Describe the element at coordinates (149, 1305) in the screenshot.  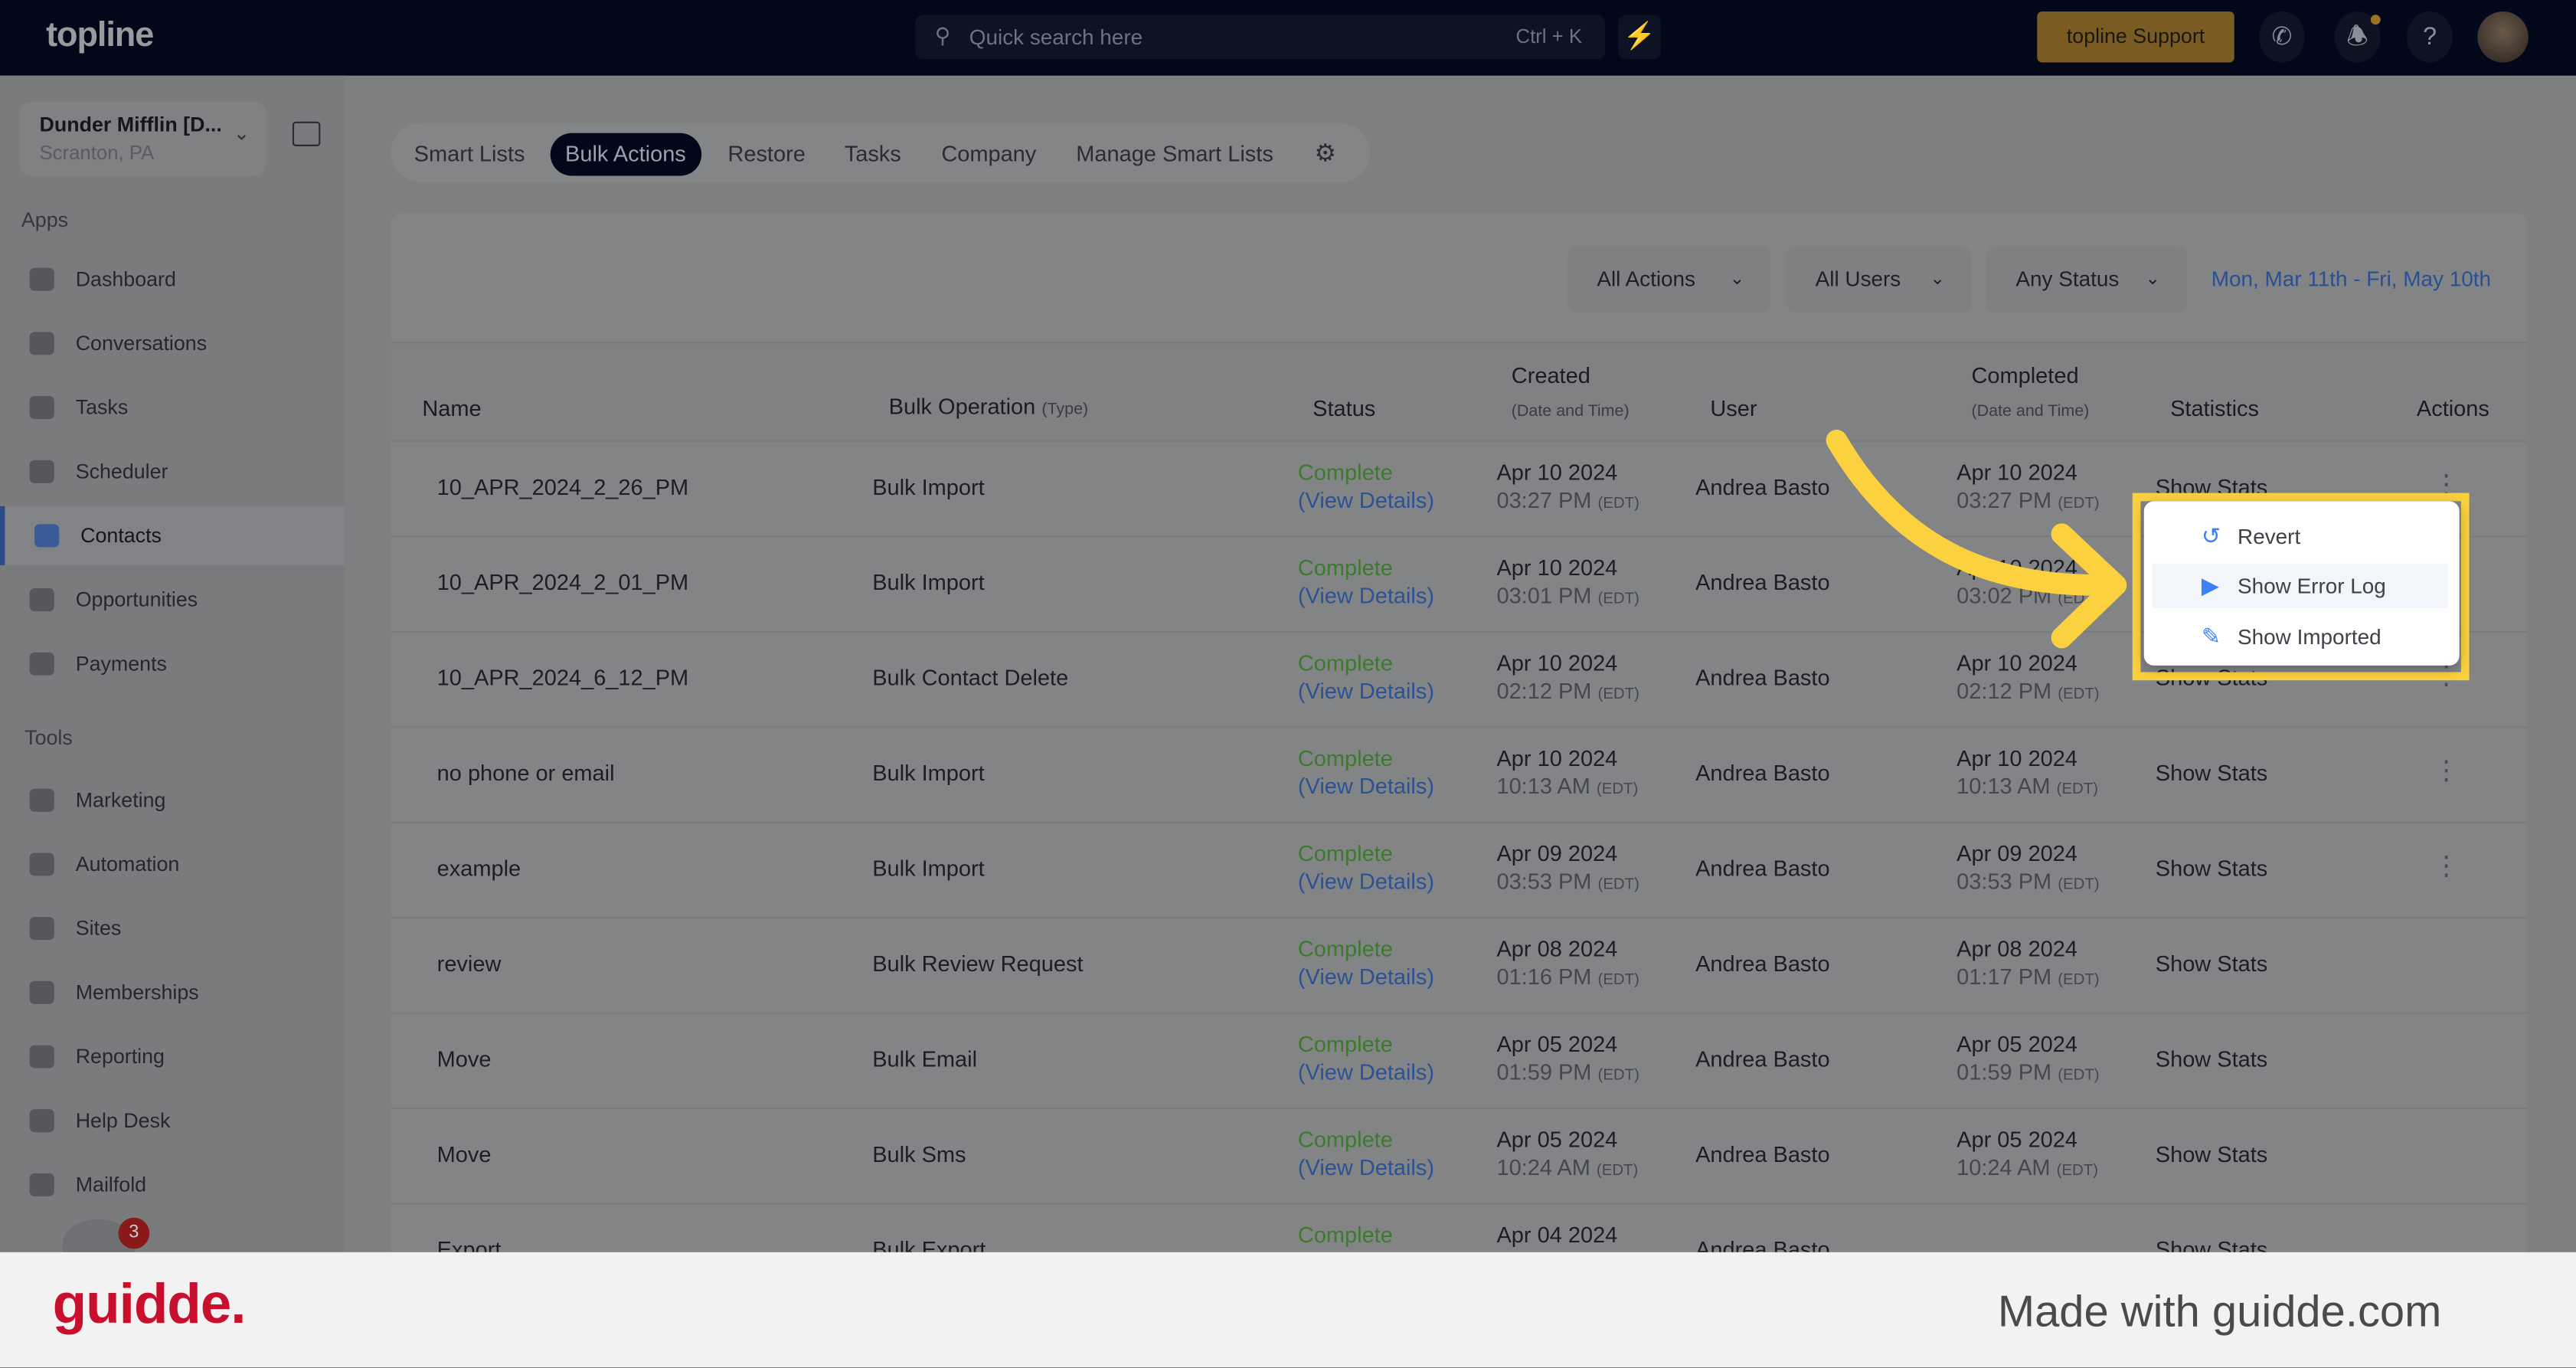
I see `guidde-logo: guidde.` at that location.